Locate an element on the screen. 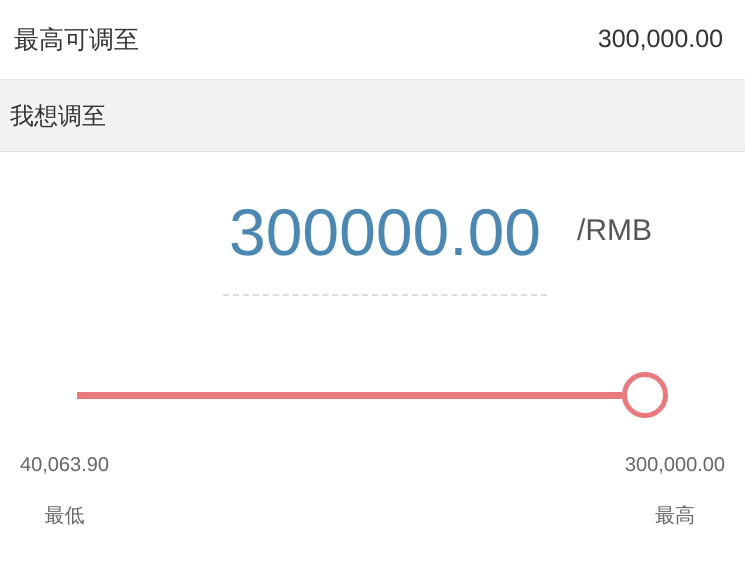  row-value: 300,000.00 is located at coordinates (661, 39).